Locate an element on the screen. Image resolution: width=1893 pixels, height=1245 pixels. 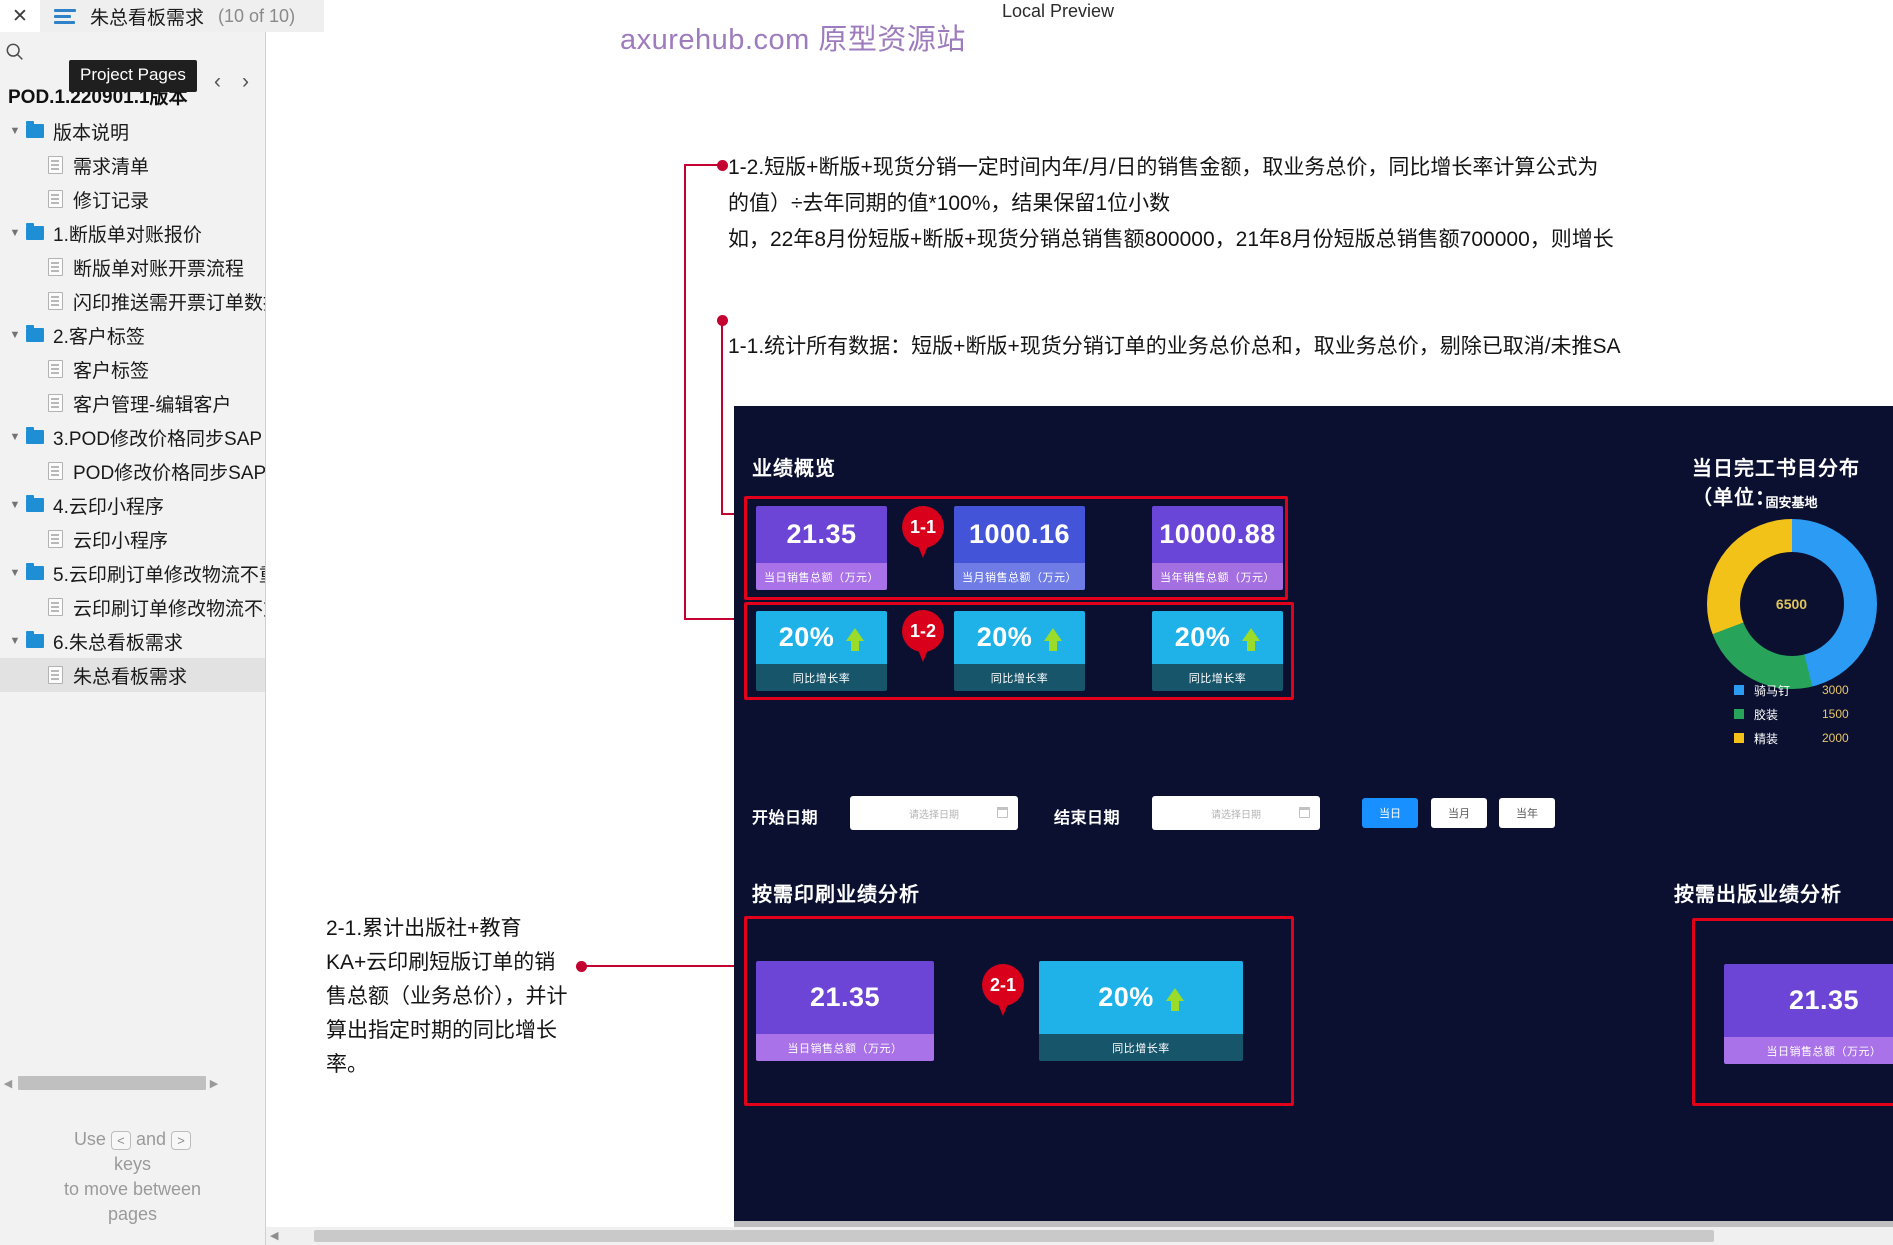
tree-row-folder: ▼ 2.客户标签 is located at coordinates (132, 335).